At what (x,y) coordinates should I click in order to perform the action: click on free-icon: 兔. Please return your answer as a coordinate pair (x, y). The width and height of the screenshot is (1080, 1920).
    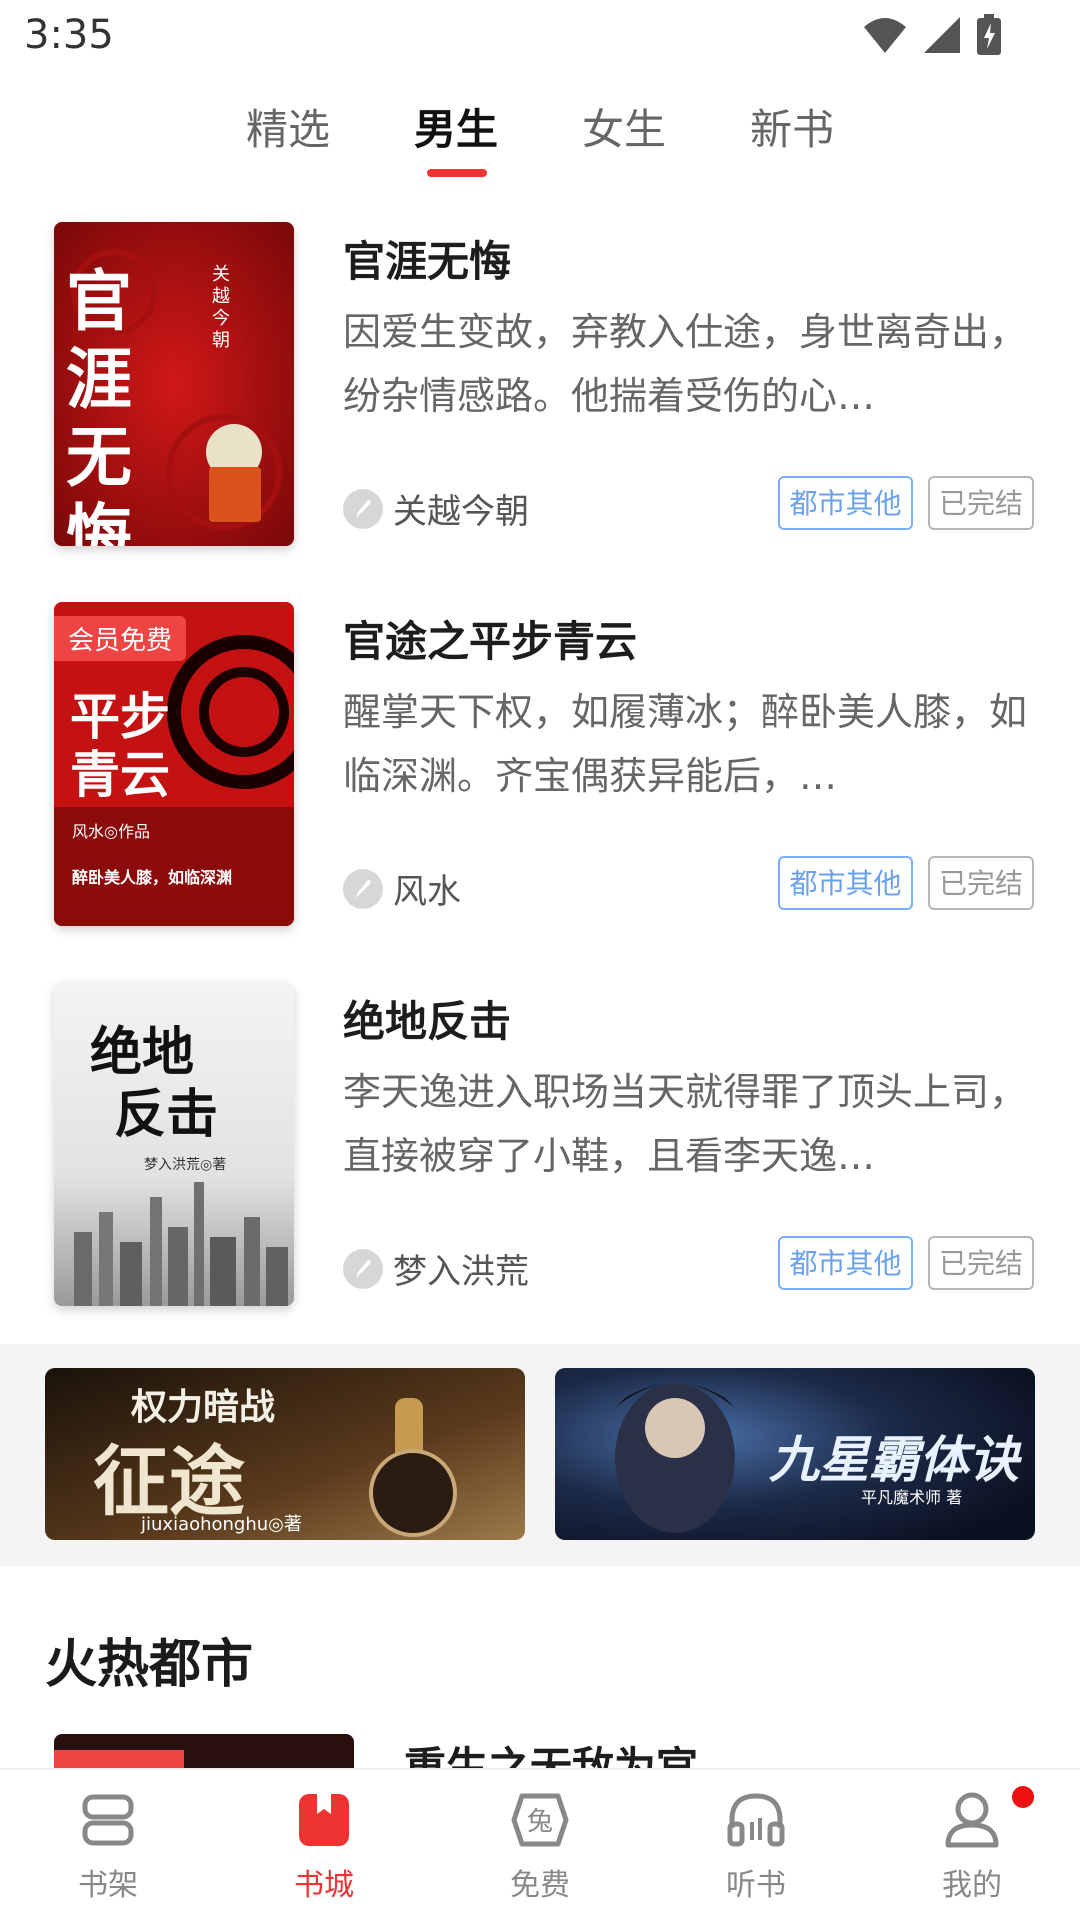
    Looking at the image, I should click on (540, 1820).